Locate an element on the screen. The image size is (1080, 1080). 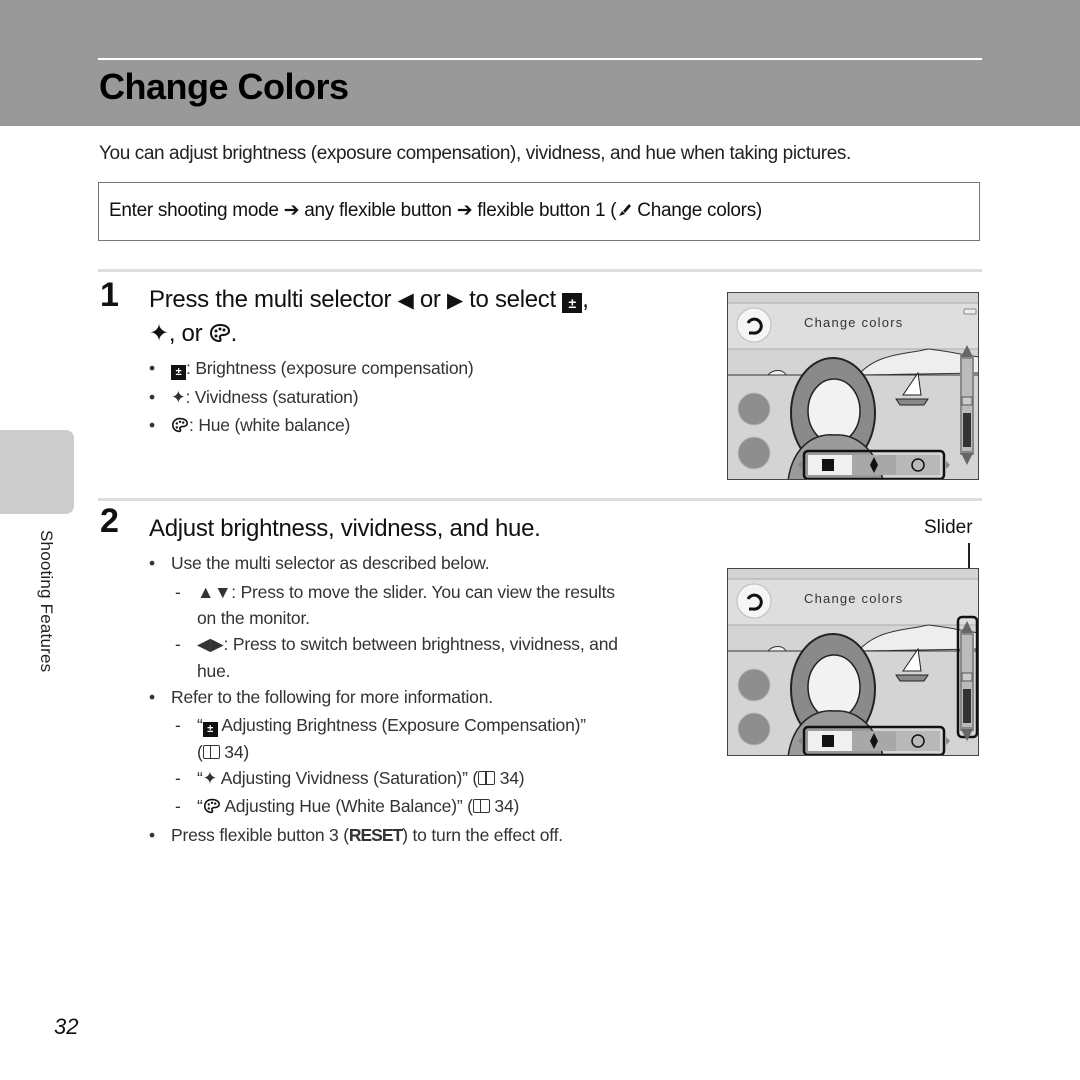
nav-menu-label: Change colors) is located at coordinates (699, 210).